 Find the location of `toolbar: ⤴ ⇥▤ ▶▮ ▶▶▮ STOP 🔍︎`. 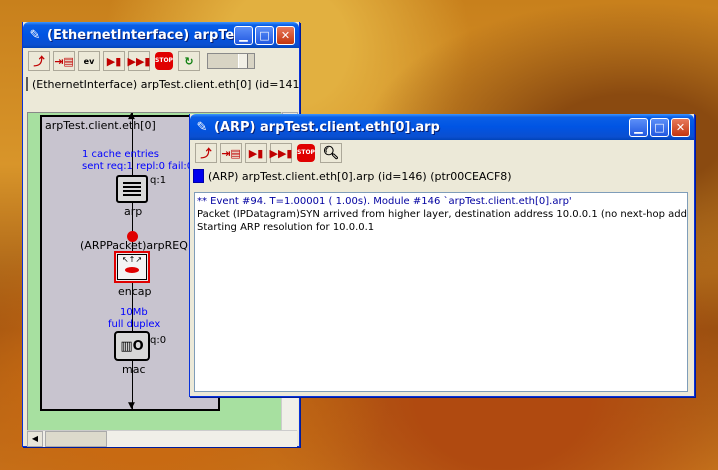

toolbar: ⤴ ⇥▤ ▶▮ ▶▶▮ STOP 🔍︎ is located at coordinates (442, 153).